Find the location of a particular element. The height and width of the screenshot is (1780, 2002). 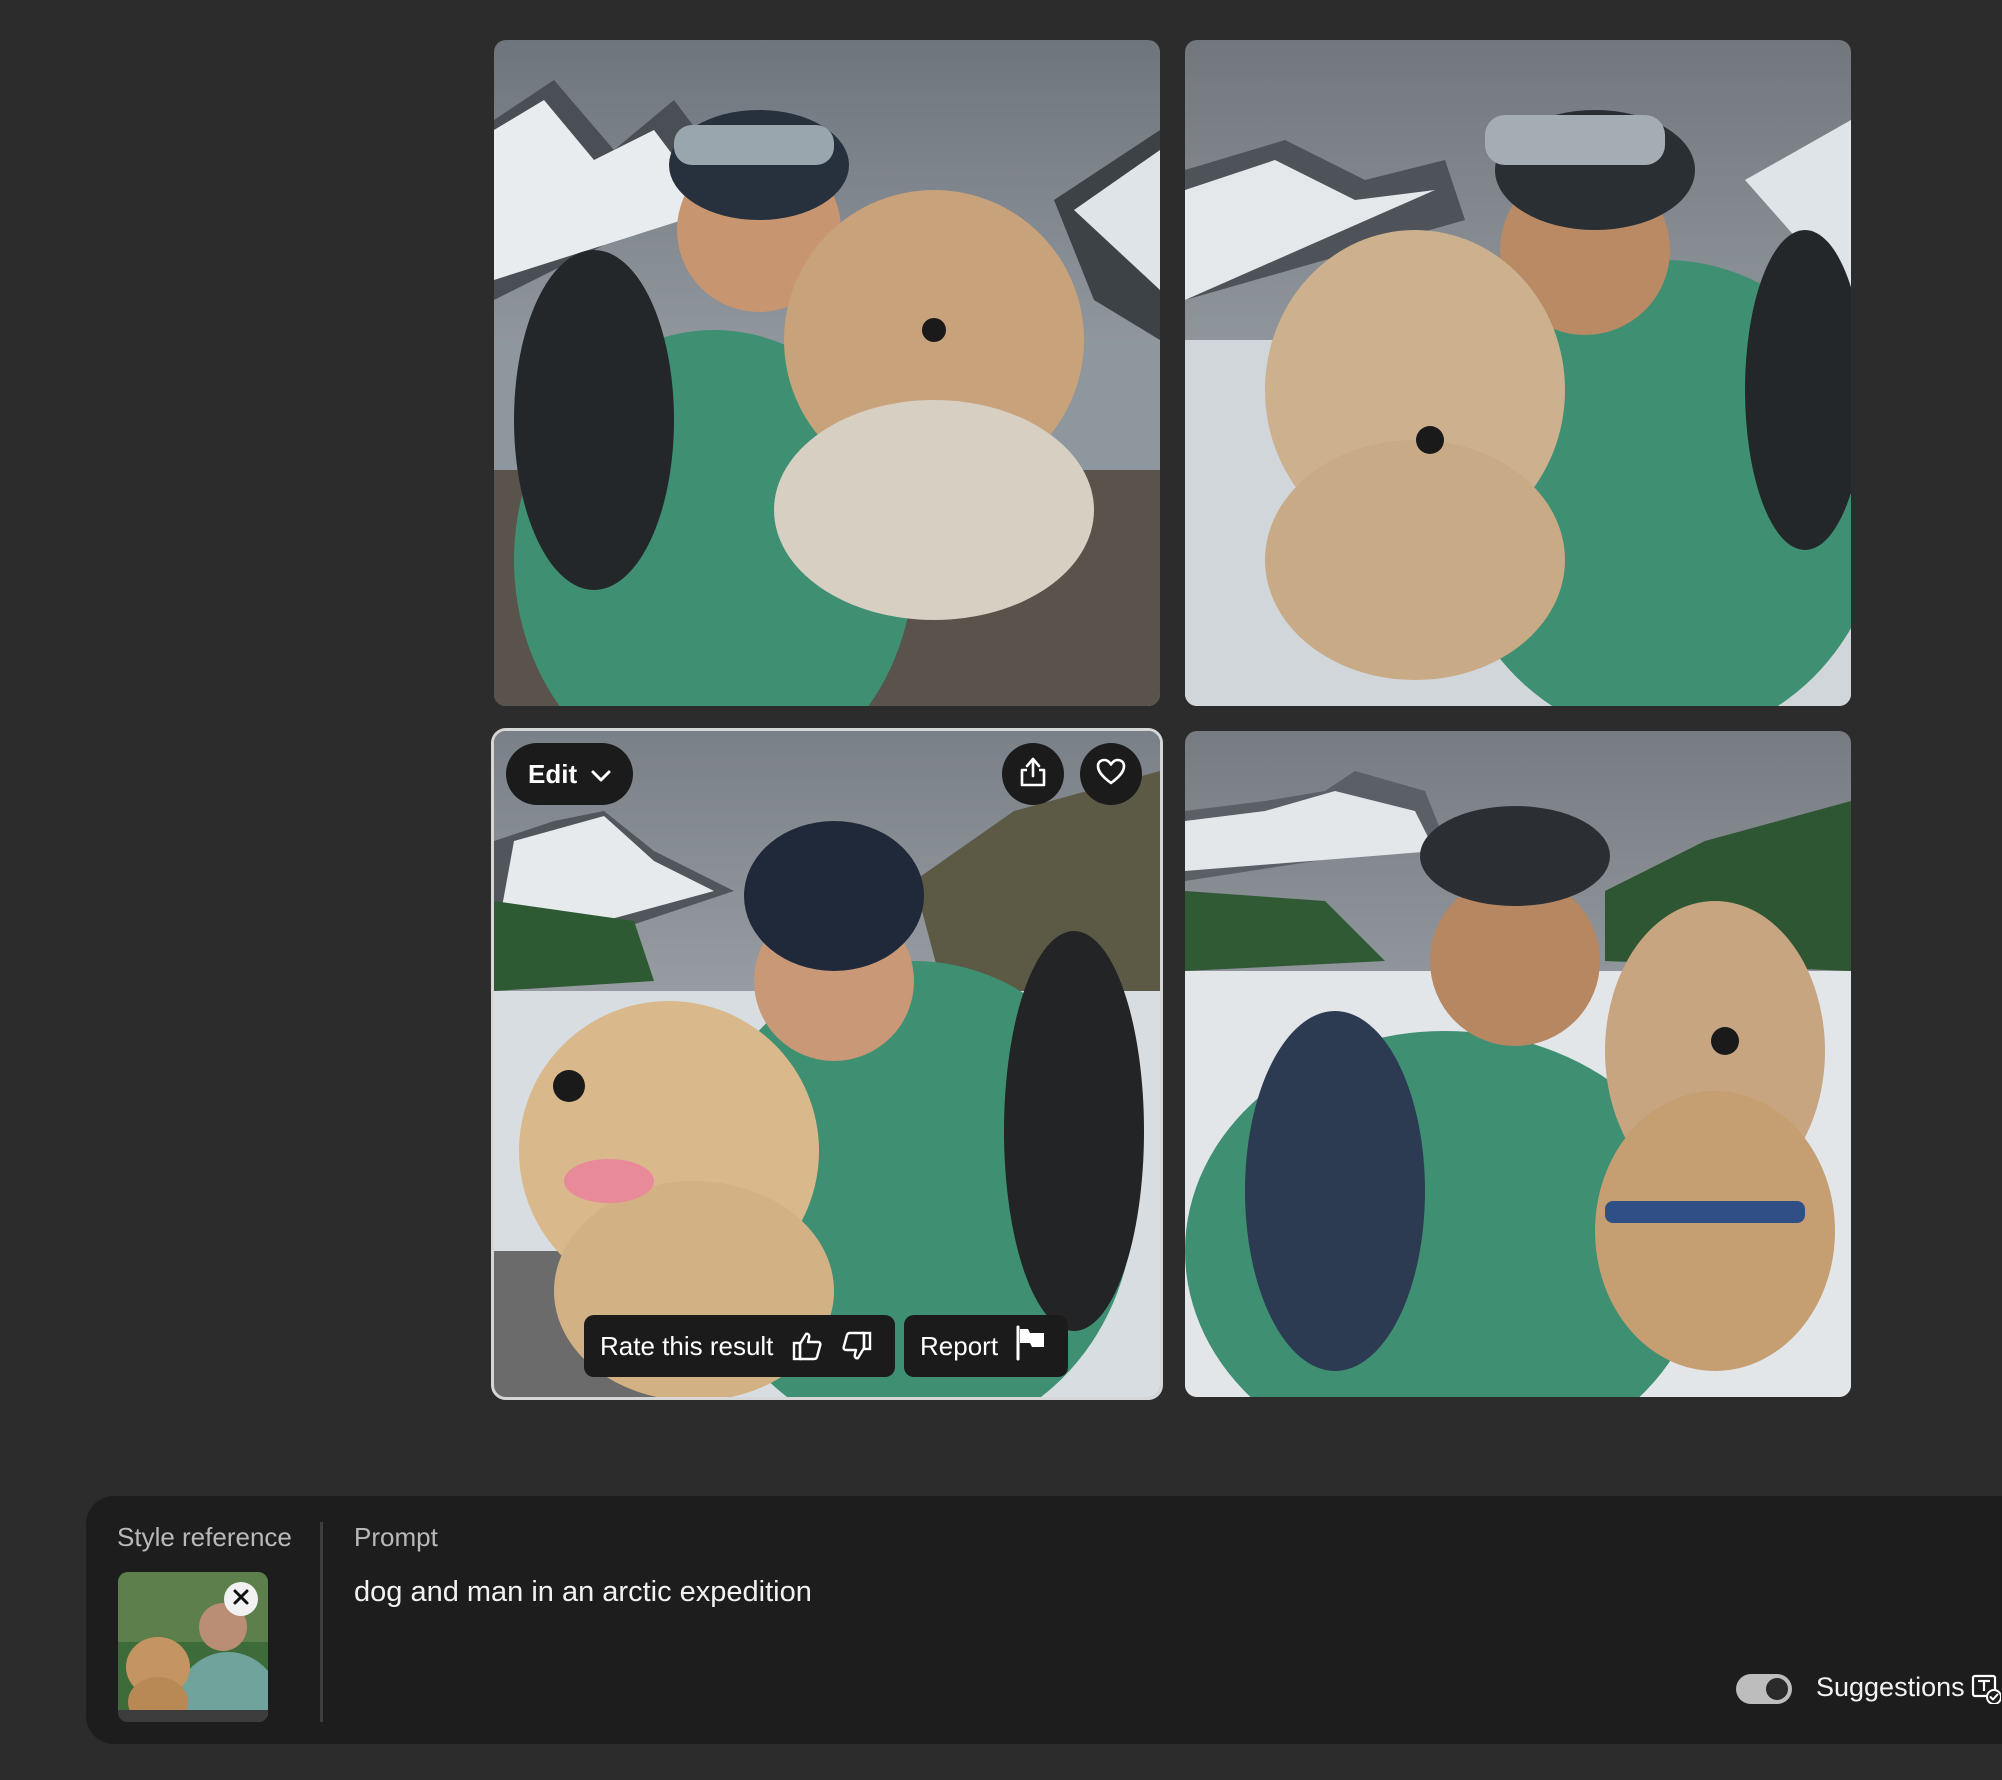

chevron-down-icon is located at coordinates (601, 774).